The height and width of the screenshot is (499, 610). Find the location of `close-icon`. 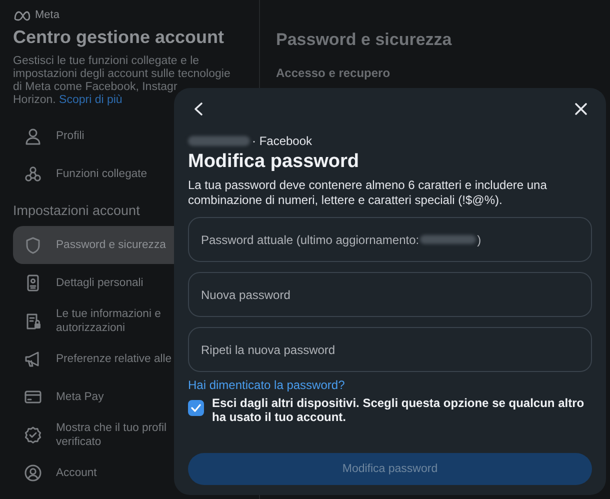

close-icon is located at coordinates (581, 109).